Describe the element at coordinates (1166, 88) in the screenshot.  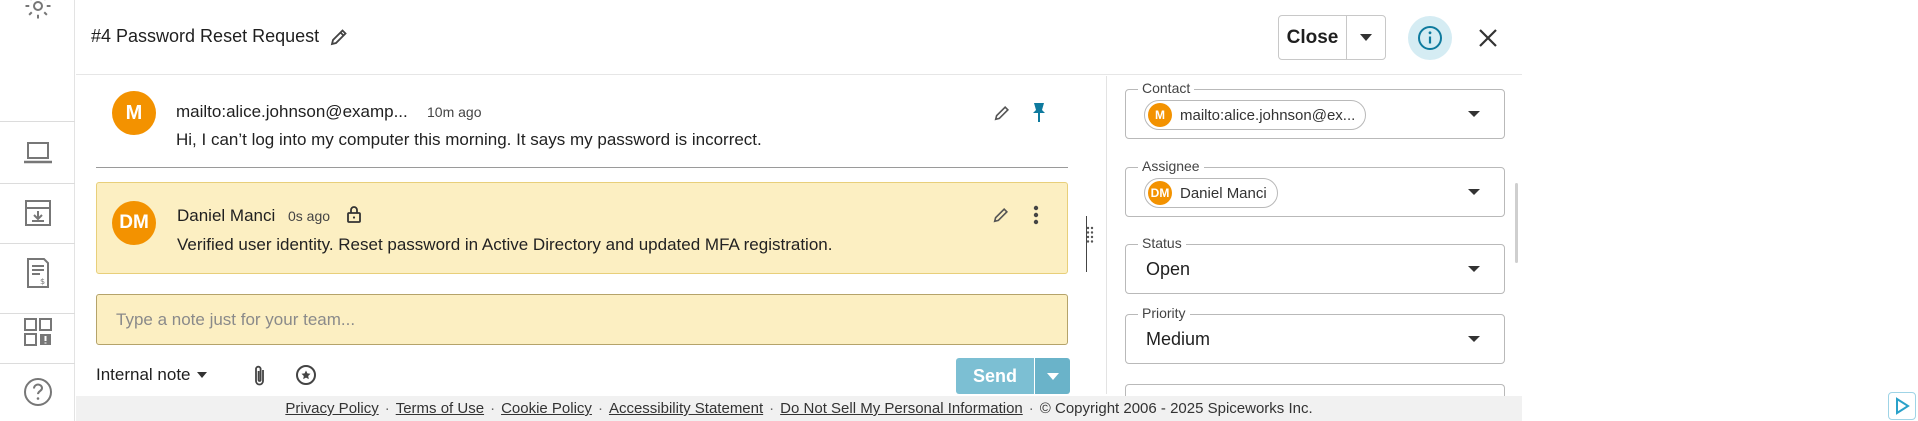
I see `contact-label: Contact` at that location.